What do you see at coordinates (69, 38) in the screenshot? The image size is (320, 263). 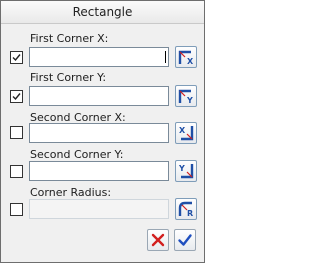 I see `first-corner-x-label: First Corner X:` at bounding box center [69, 38].